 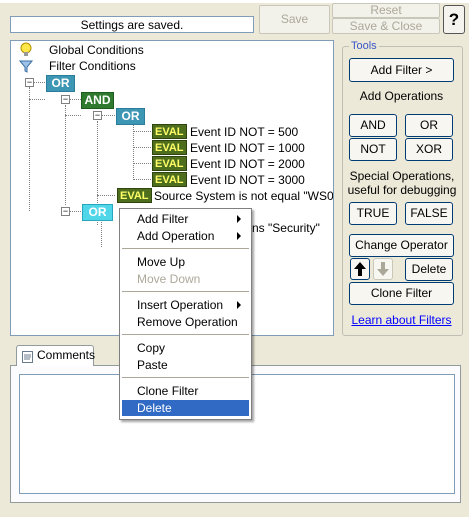 What do you see at coordinates (185, 236) in the screenshot?
I see `menu-add-operation: Add Operation` at bounding box center [185, 236].